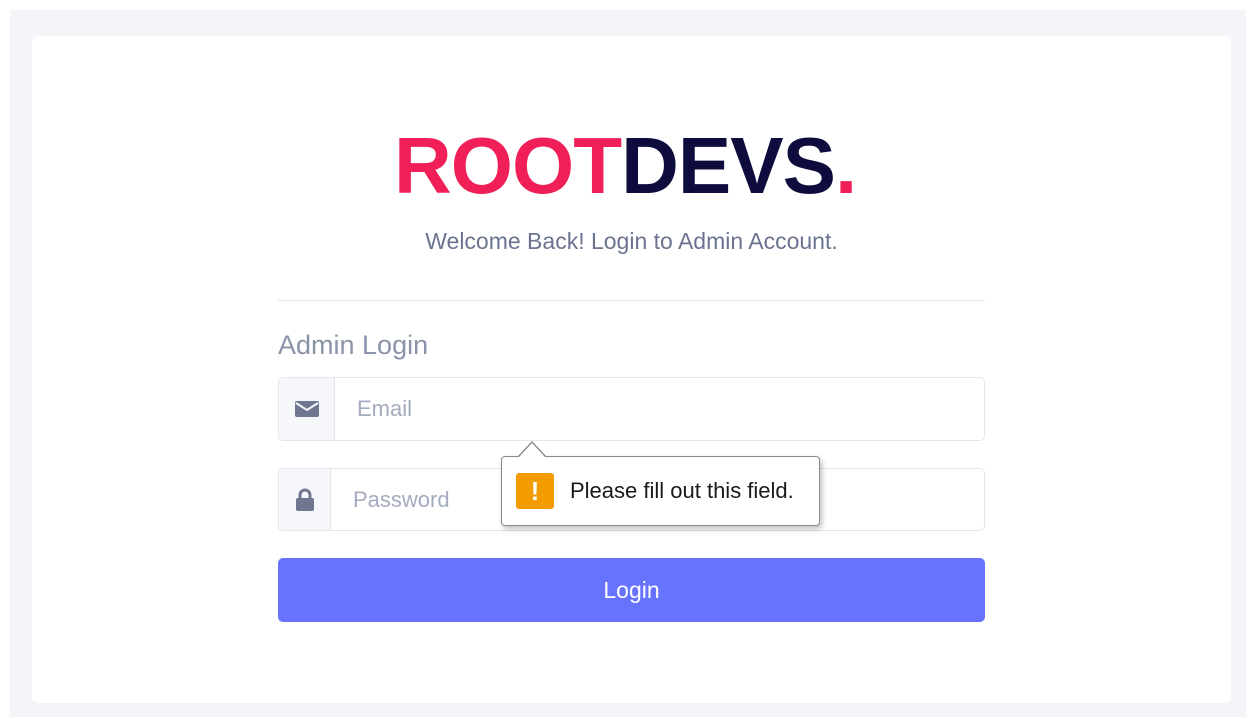  Describe the element at coordinates (631, 590) in the screenshot. I see `login-button: Login` at that location.